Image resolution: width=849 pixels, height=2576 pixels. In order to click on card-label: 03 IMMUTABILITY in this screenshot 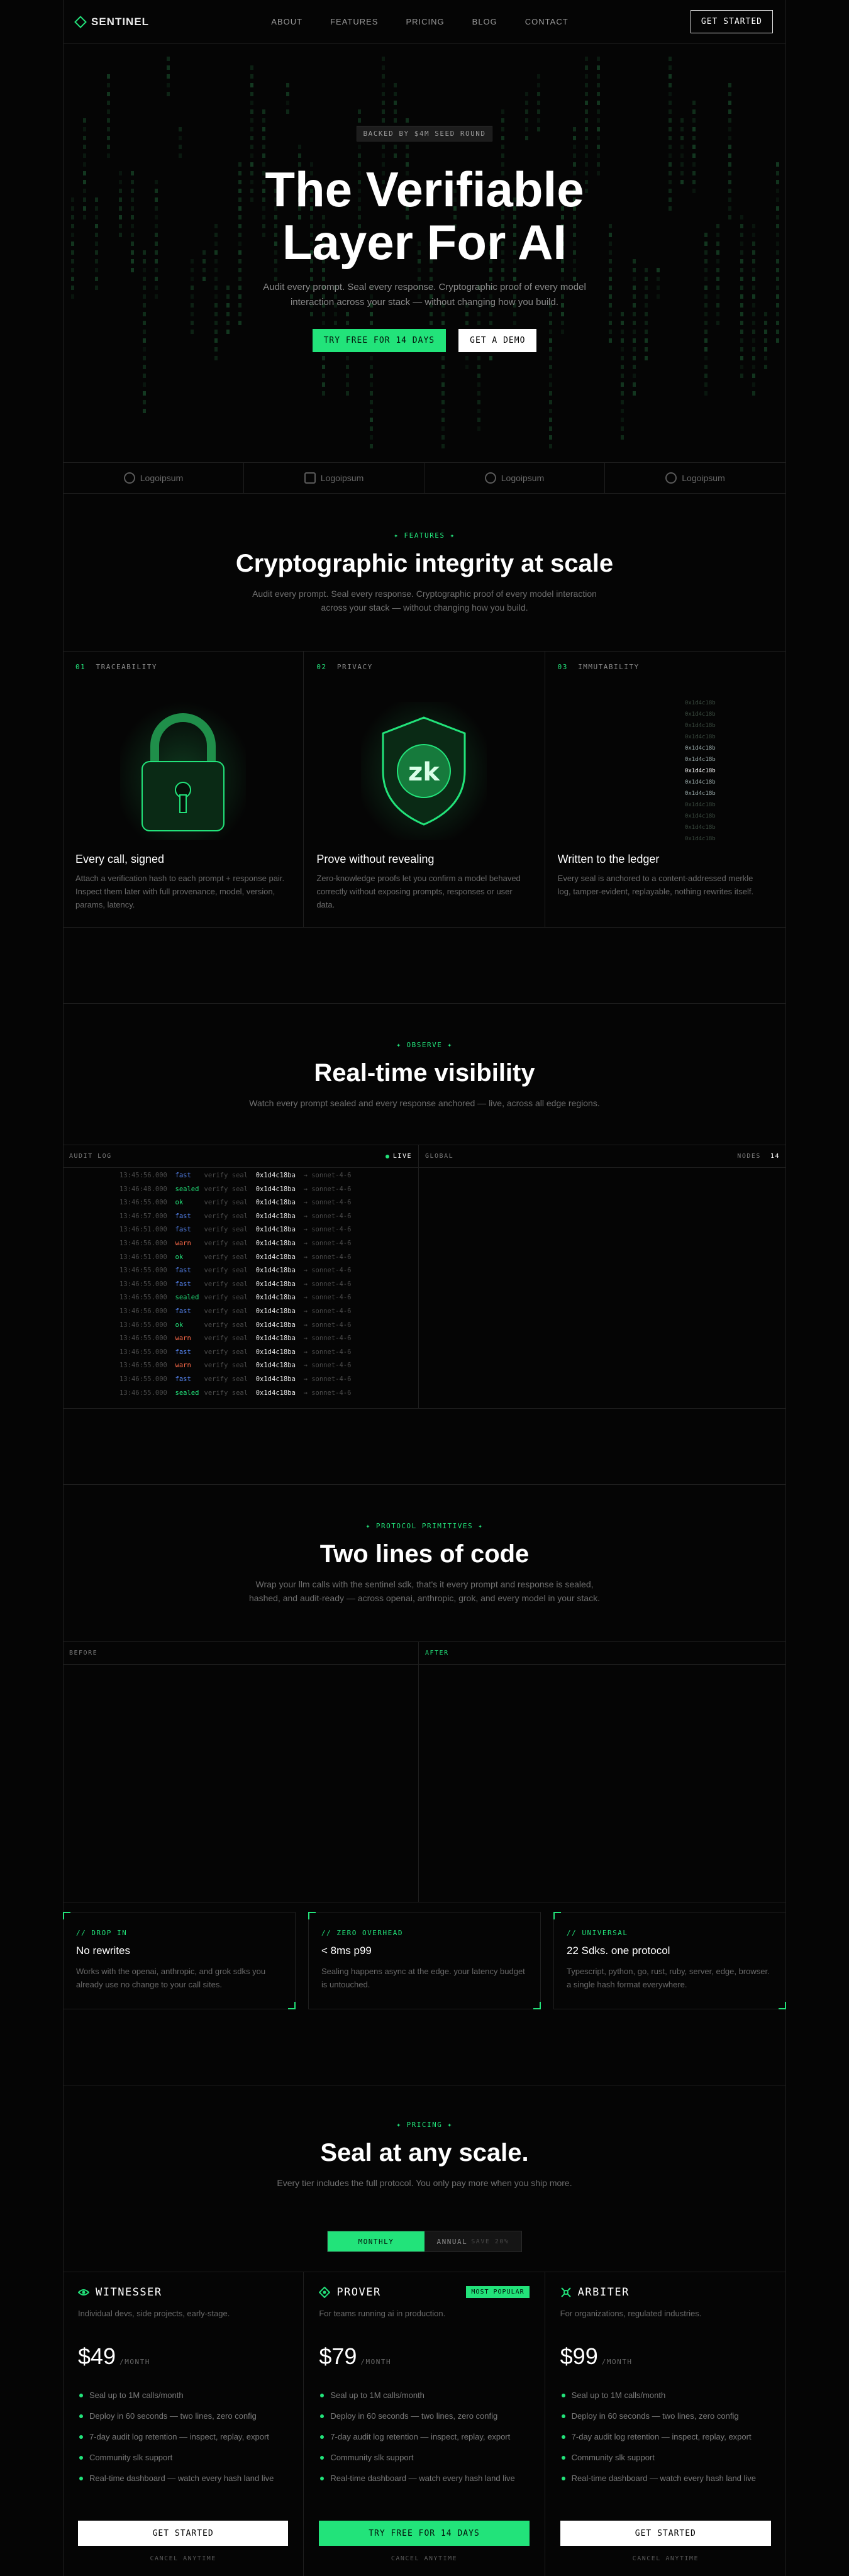, I will do `click(598, 667)`.